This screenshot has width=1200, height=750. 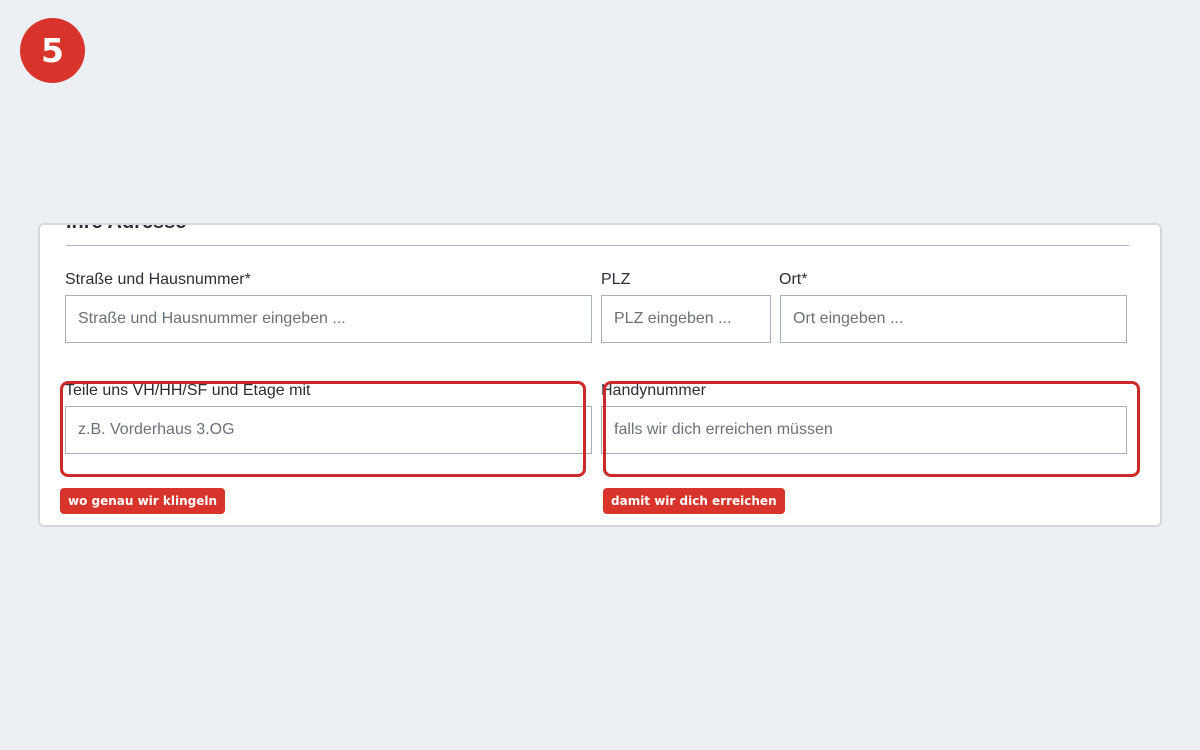 I want to click on city-label: Ort*, so click(x=793, y=279).